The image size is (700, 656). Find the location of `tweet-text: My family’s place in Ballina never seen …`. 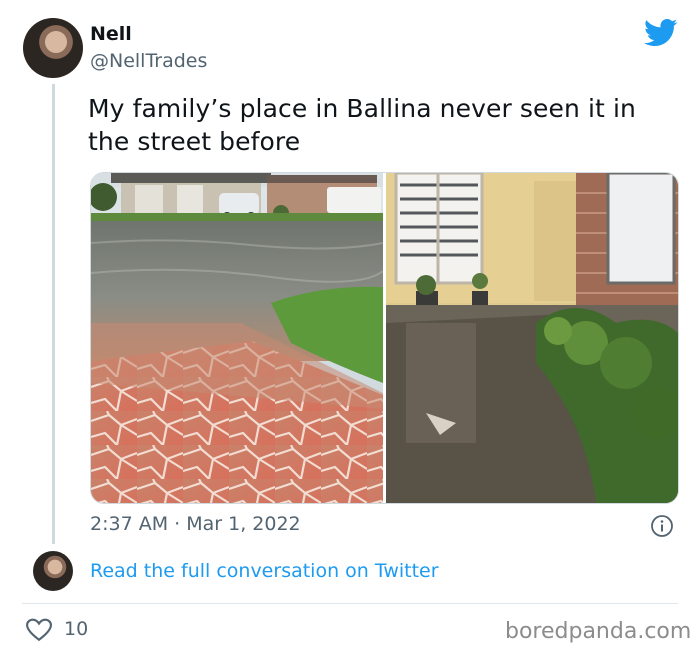

tweet-text: My family’s place in Ballina never seen … is located at coordinates (362, 125).